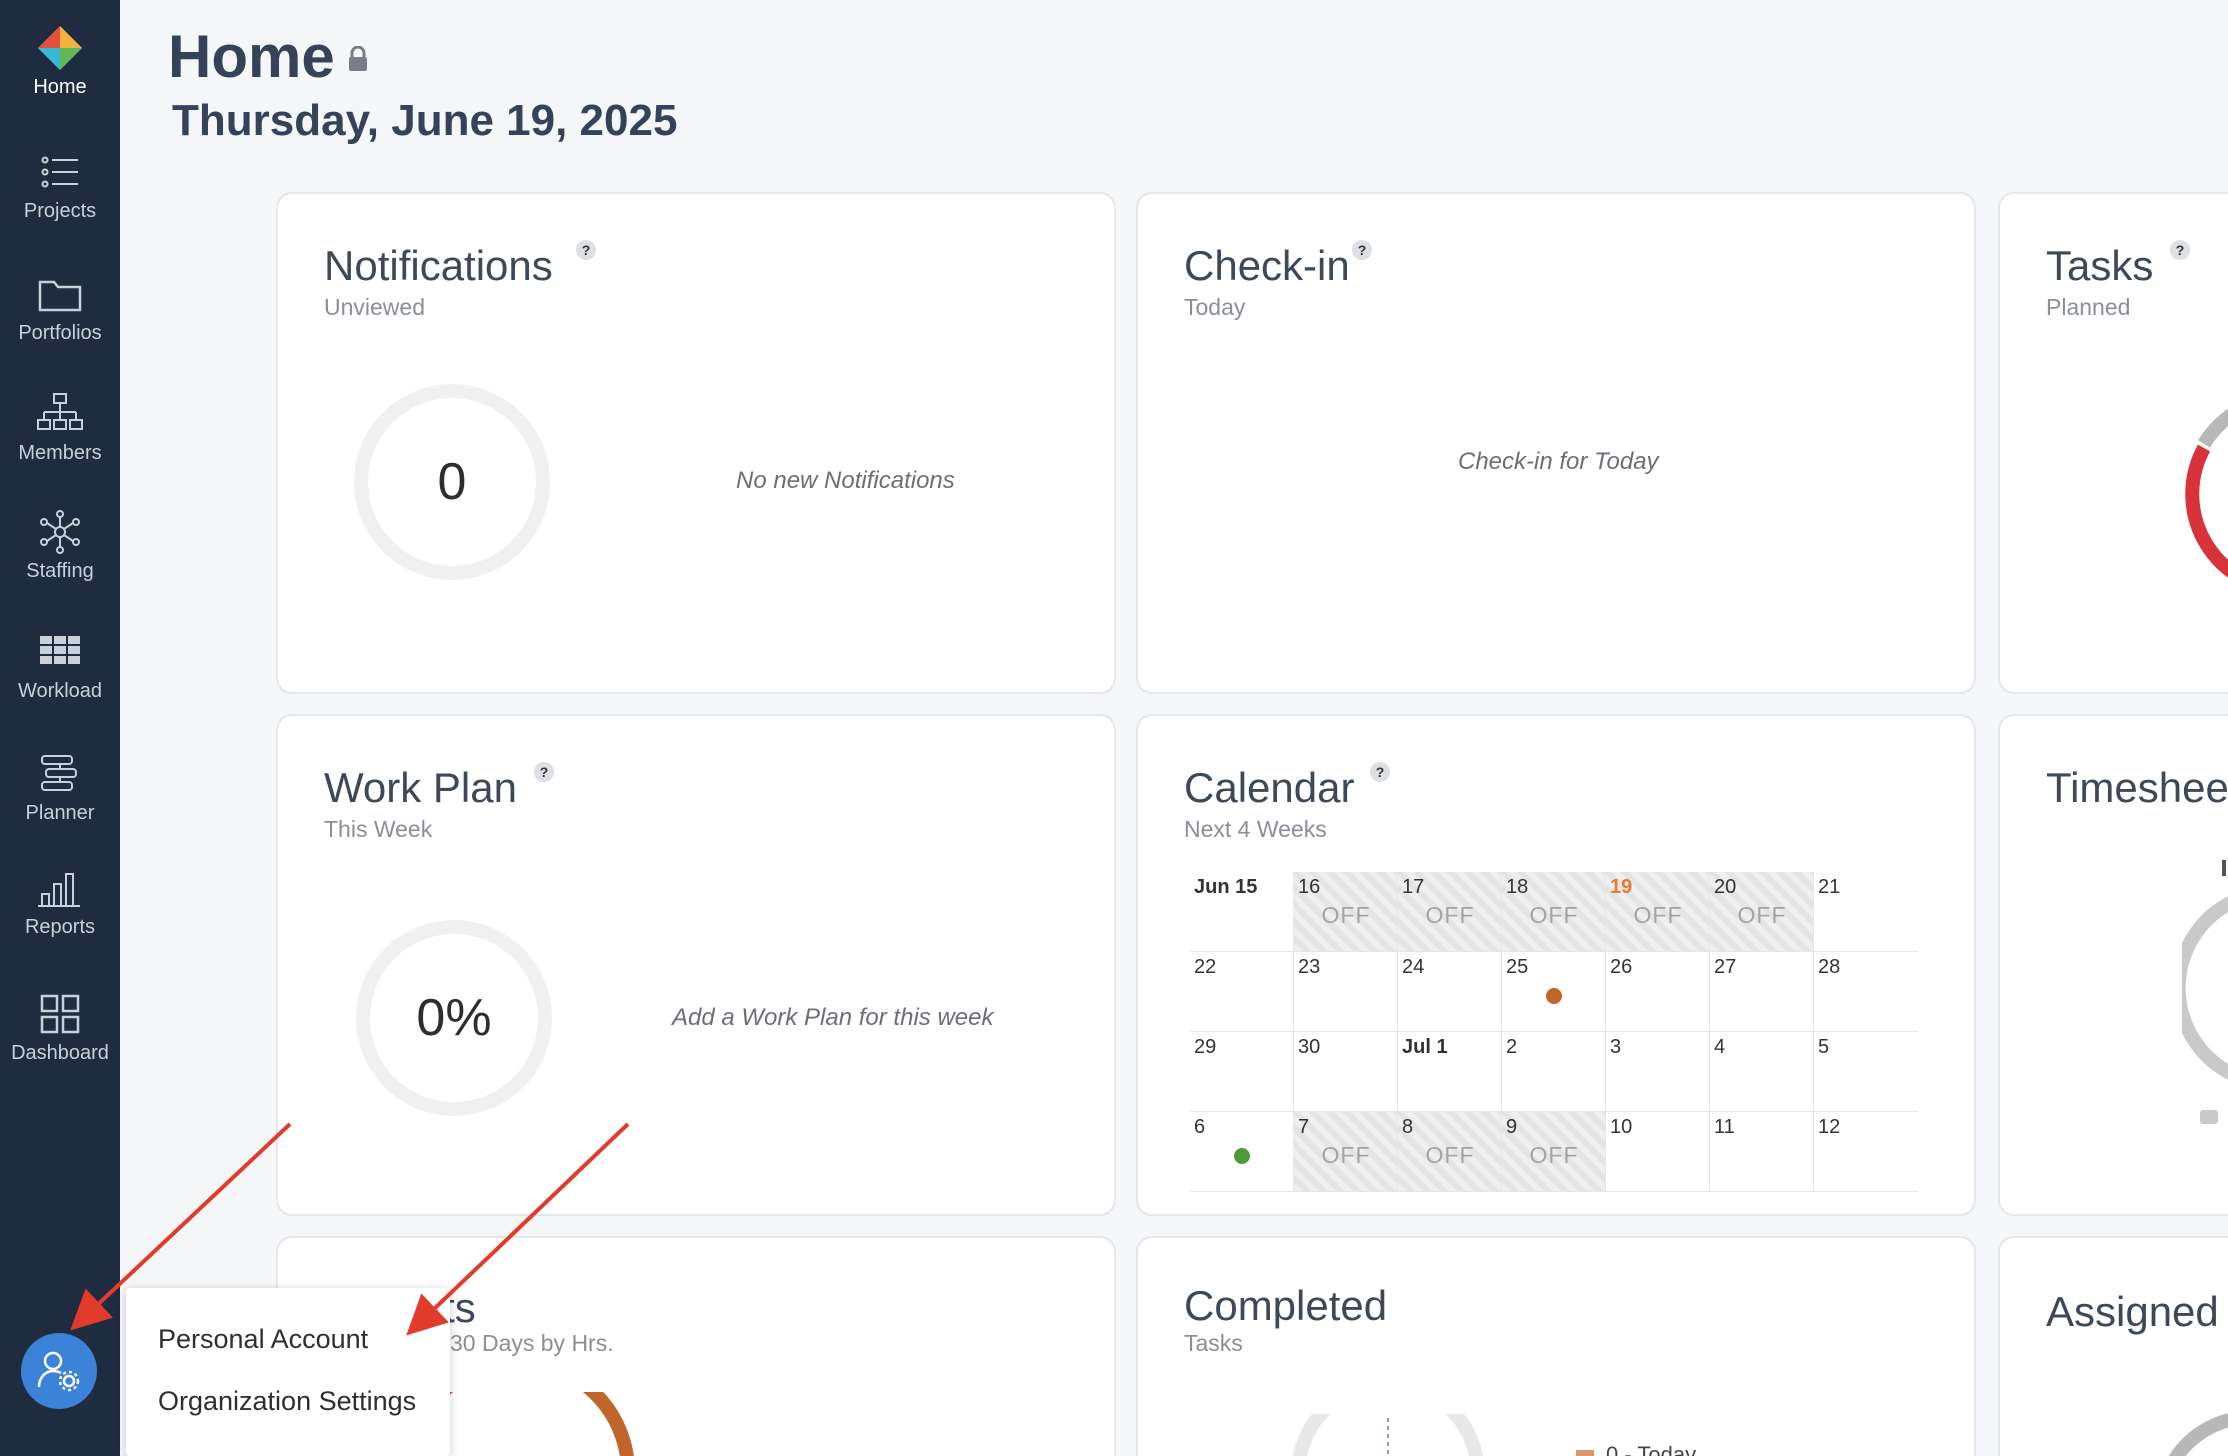  I want to click on calendar-day: Jun 15, so click(1242, 912).